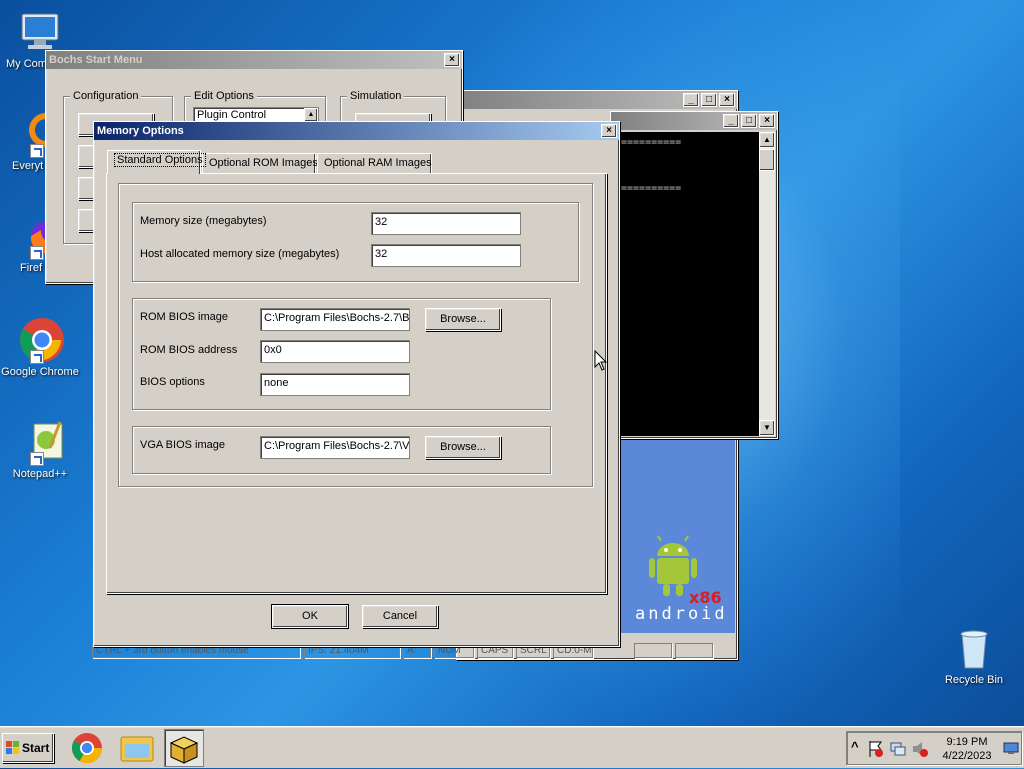 Image resolution: width=1024 pixels, height=769 pixels. What do you see at coordinates (40, 442) in the screenshot?
I see `notepadpp-icon` at bounding box center [40, 442].